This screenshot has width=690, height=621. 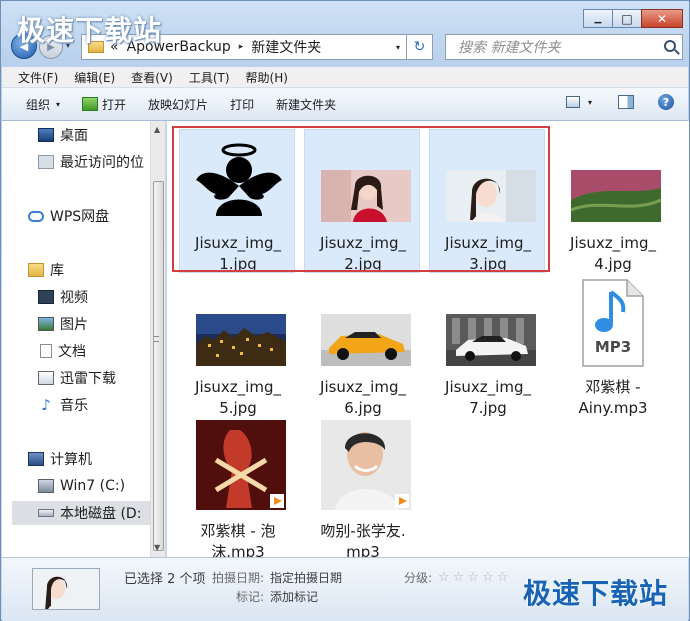 I want to click on drive-c-icon, so click(x=46, y=486).